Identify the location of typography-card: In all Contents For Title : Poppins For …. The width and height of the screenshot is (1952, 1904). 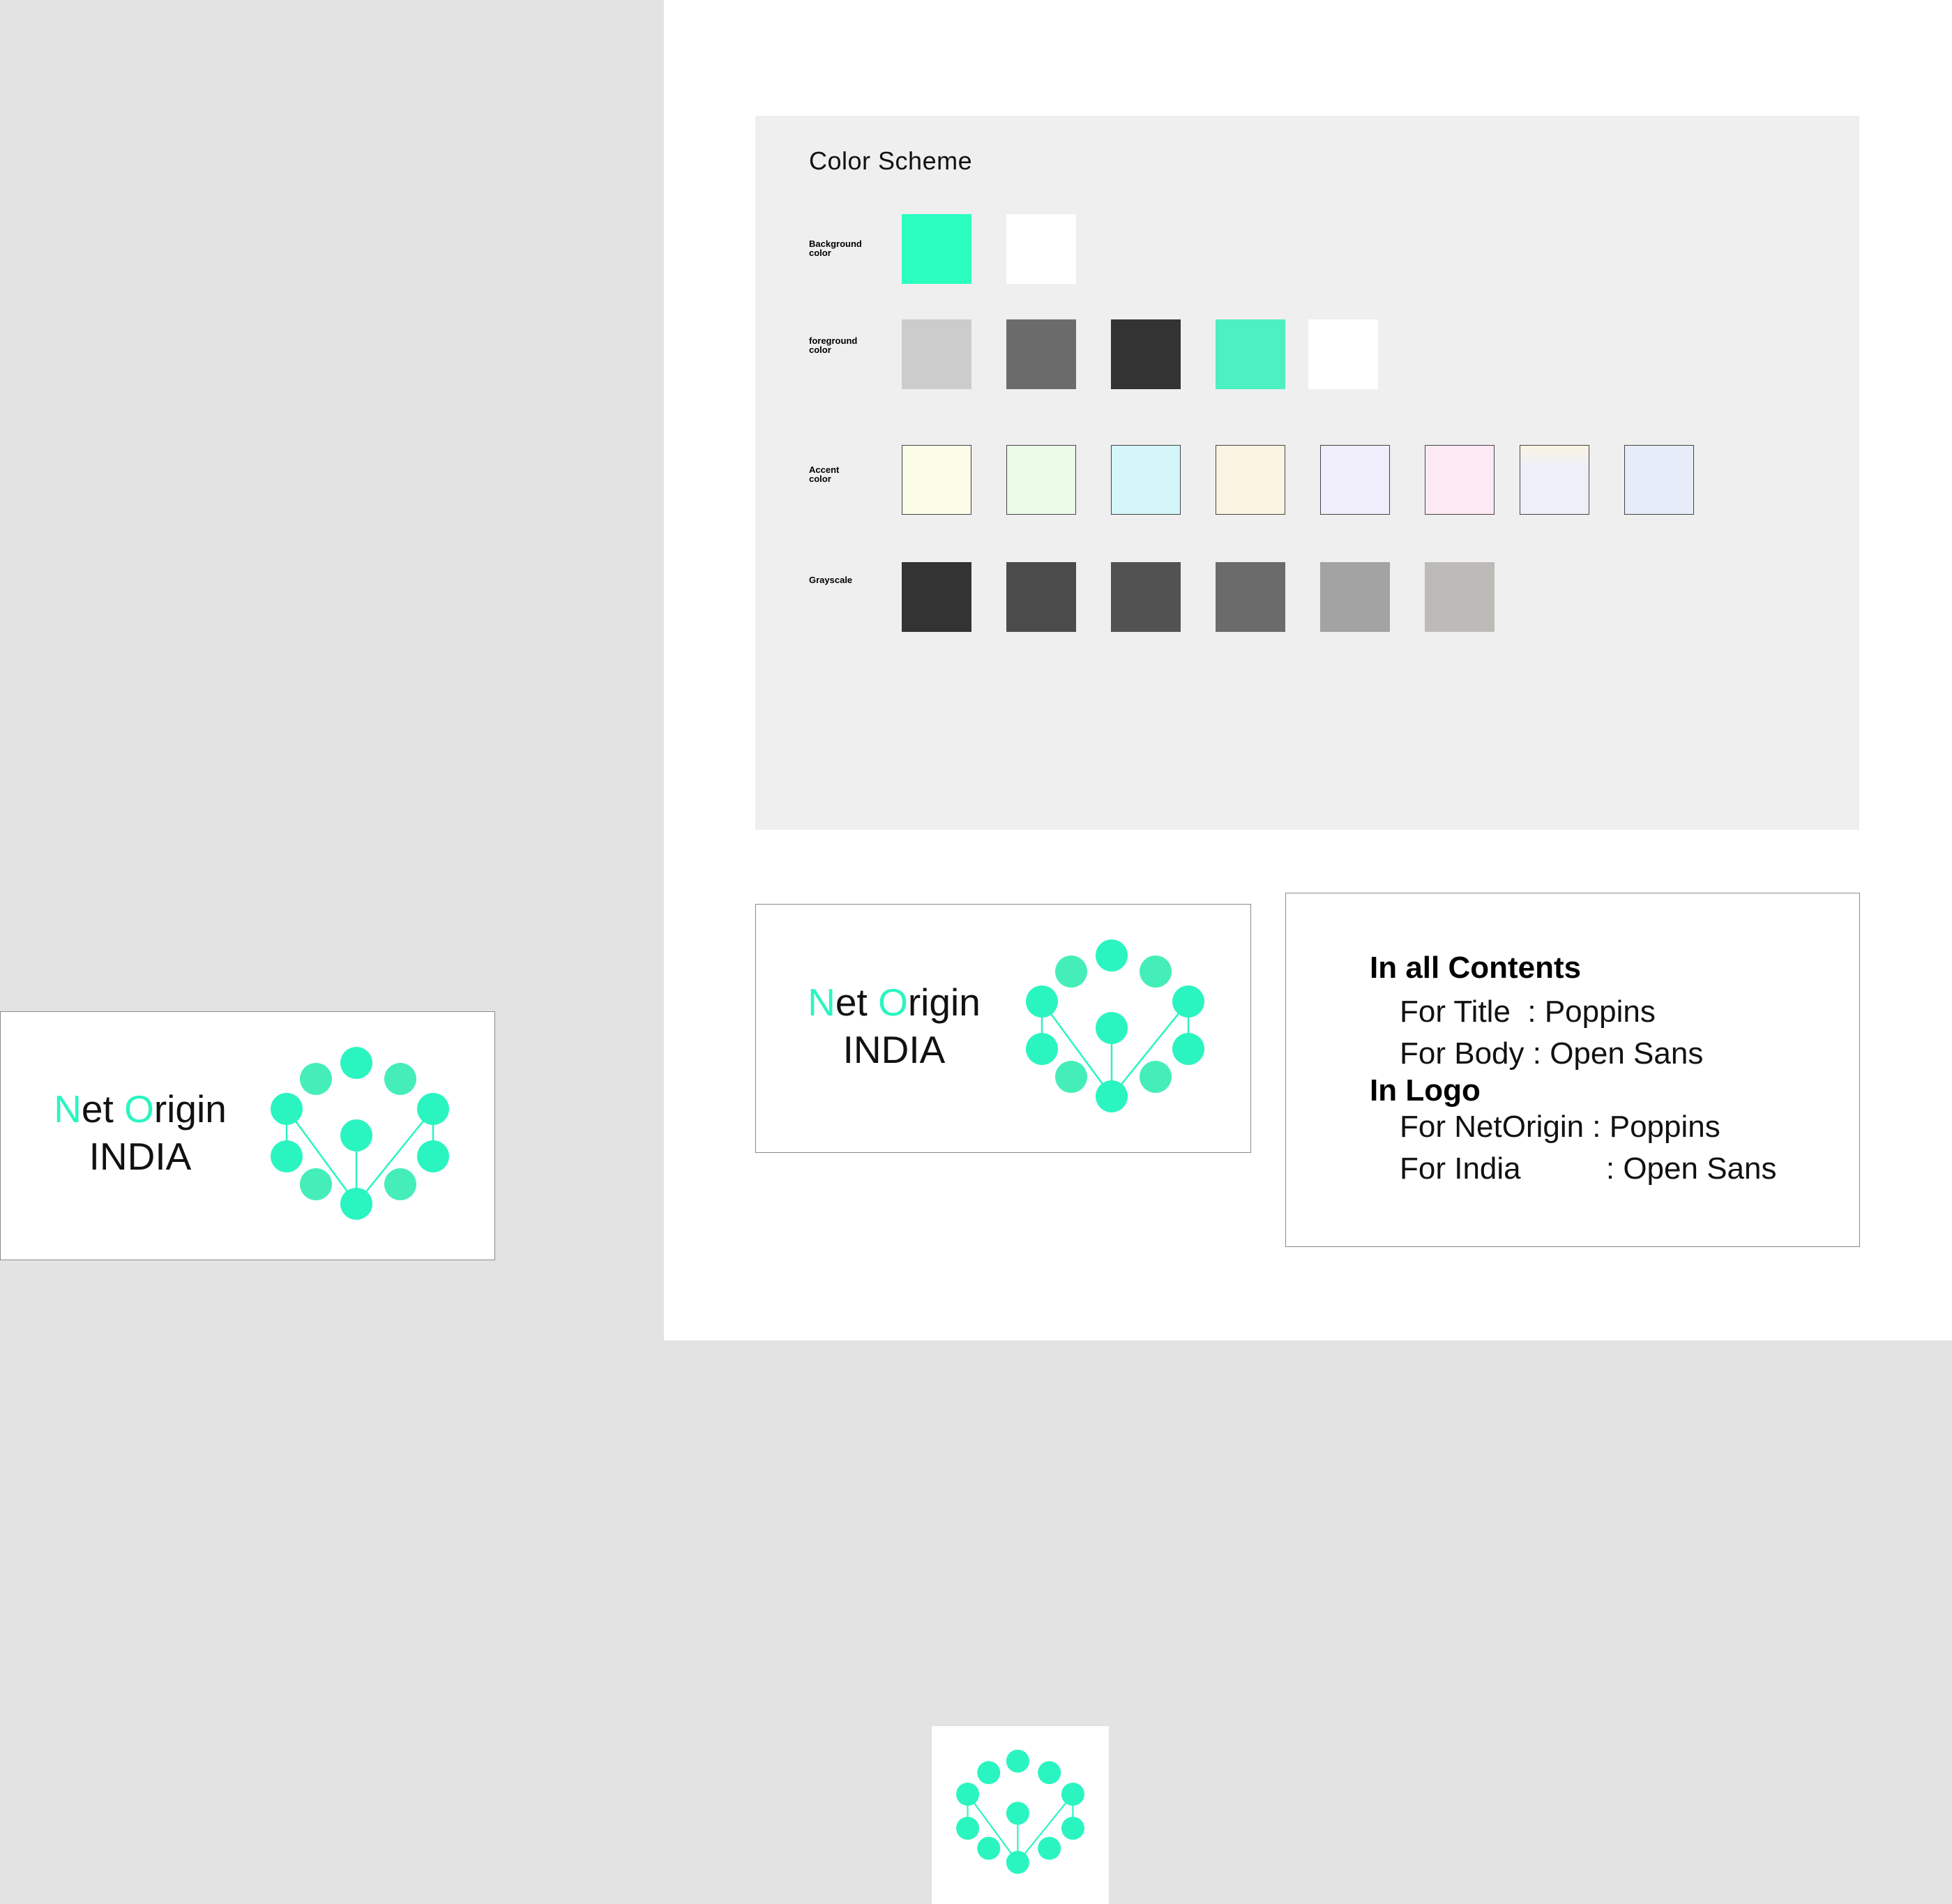
(1573, 1070).